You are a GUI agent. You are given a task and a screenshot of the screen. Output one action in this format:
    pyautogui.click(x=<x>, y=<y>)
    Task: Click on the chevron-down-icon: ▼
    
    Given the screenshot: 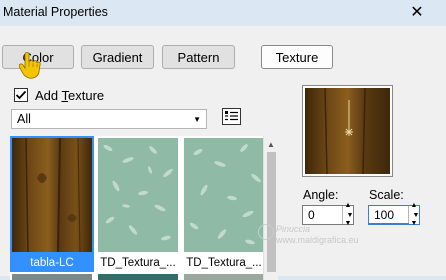 What is the action you would take?
    pyautogui.click(x=197, y=119)
    